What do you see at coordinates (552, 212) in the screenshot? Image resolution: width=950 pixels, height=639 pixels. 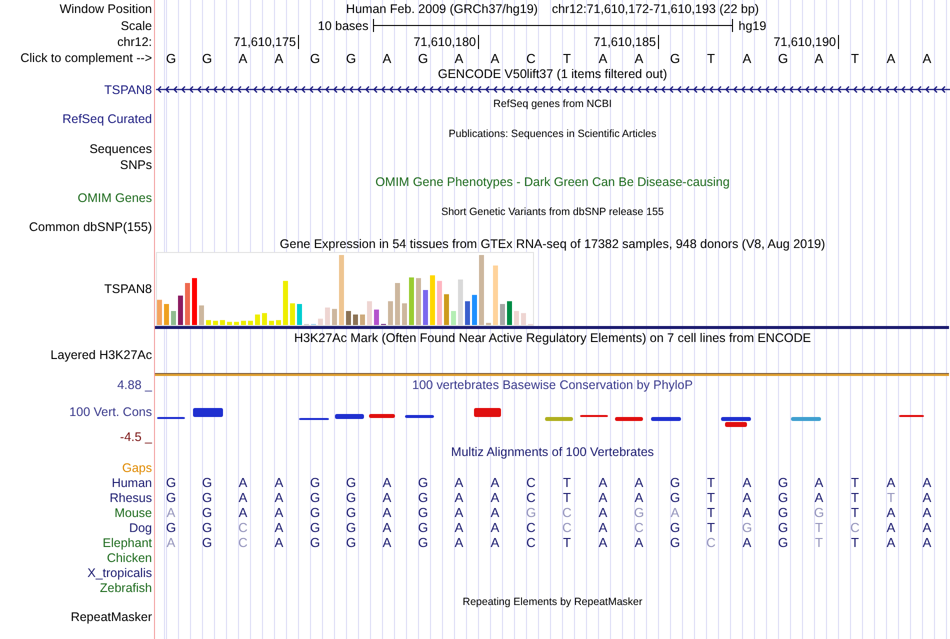 I see `track-title: Short Genetic Variants from dbSNP release 155` at bounding box center [552, 212].